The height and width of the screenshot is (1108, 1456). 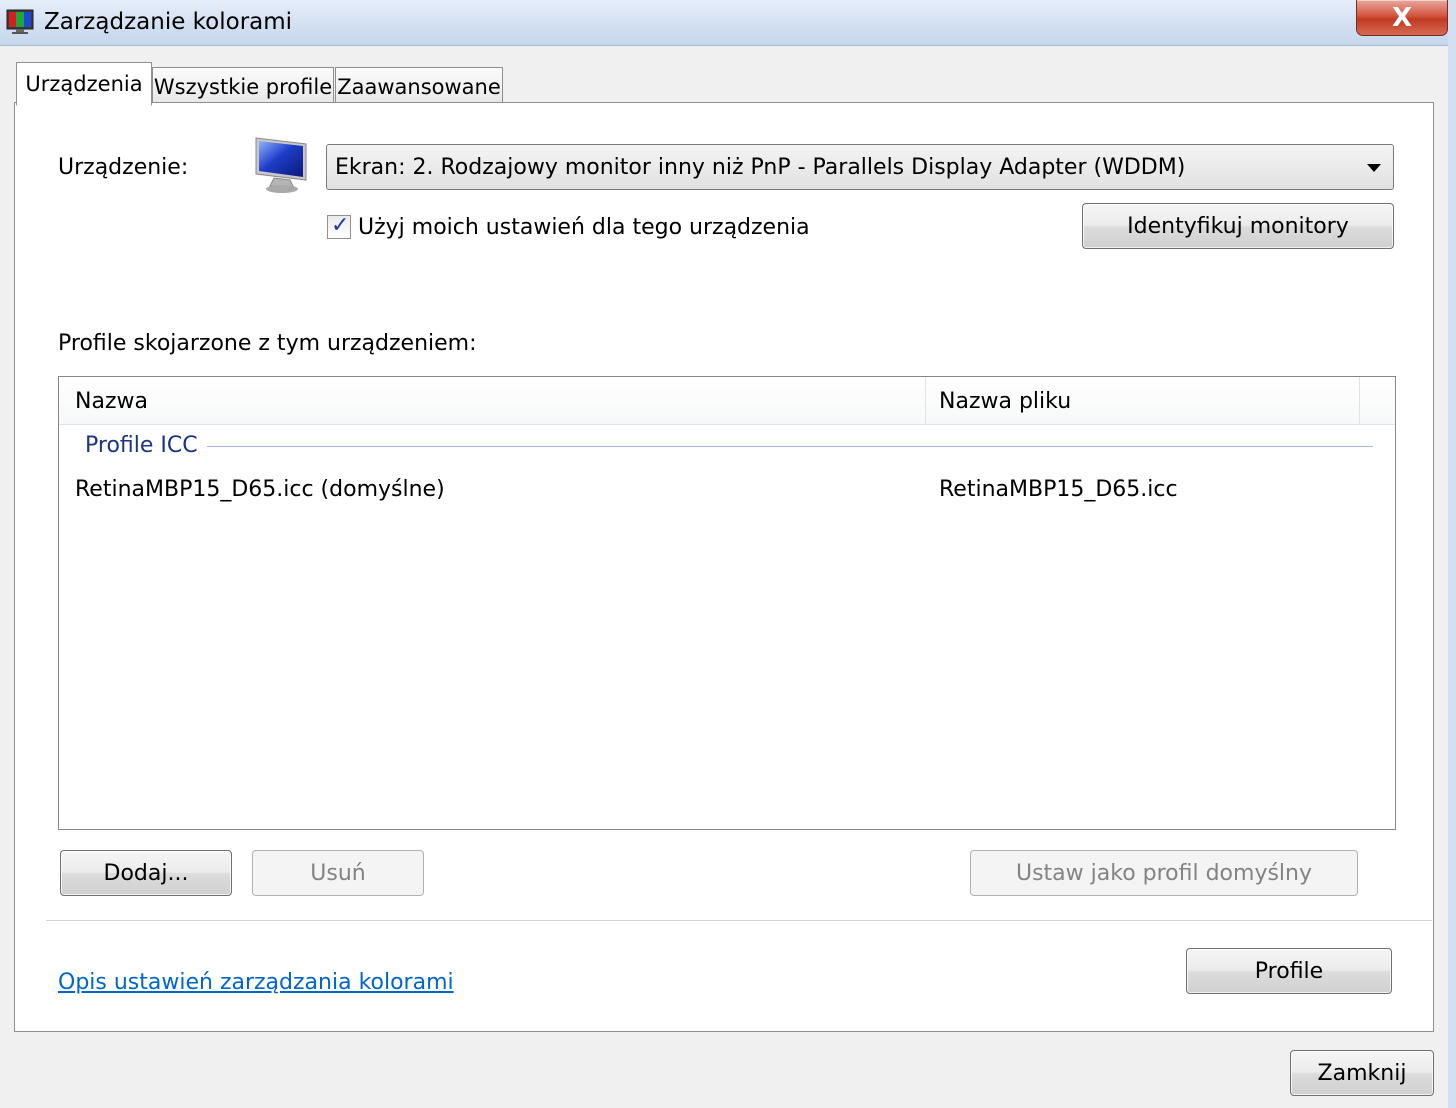 What do you see at coordinates (727, 401) in the screenshot?
I see `list-header: Nazwa Nazwa pliku` at bounding box center [727, 401].